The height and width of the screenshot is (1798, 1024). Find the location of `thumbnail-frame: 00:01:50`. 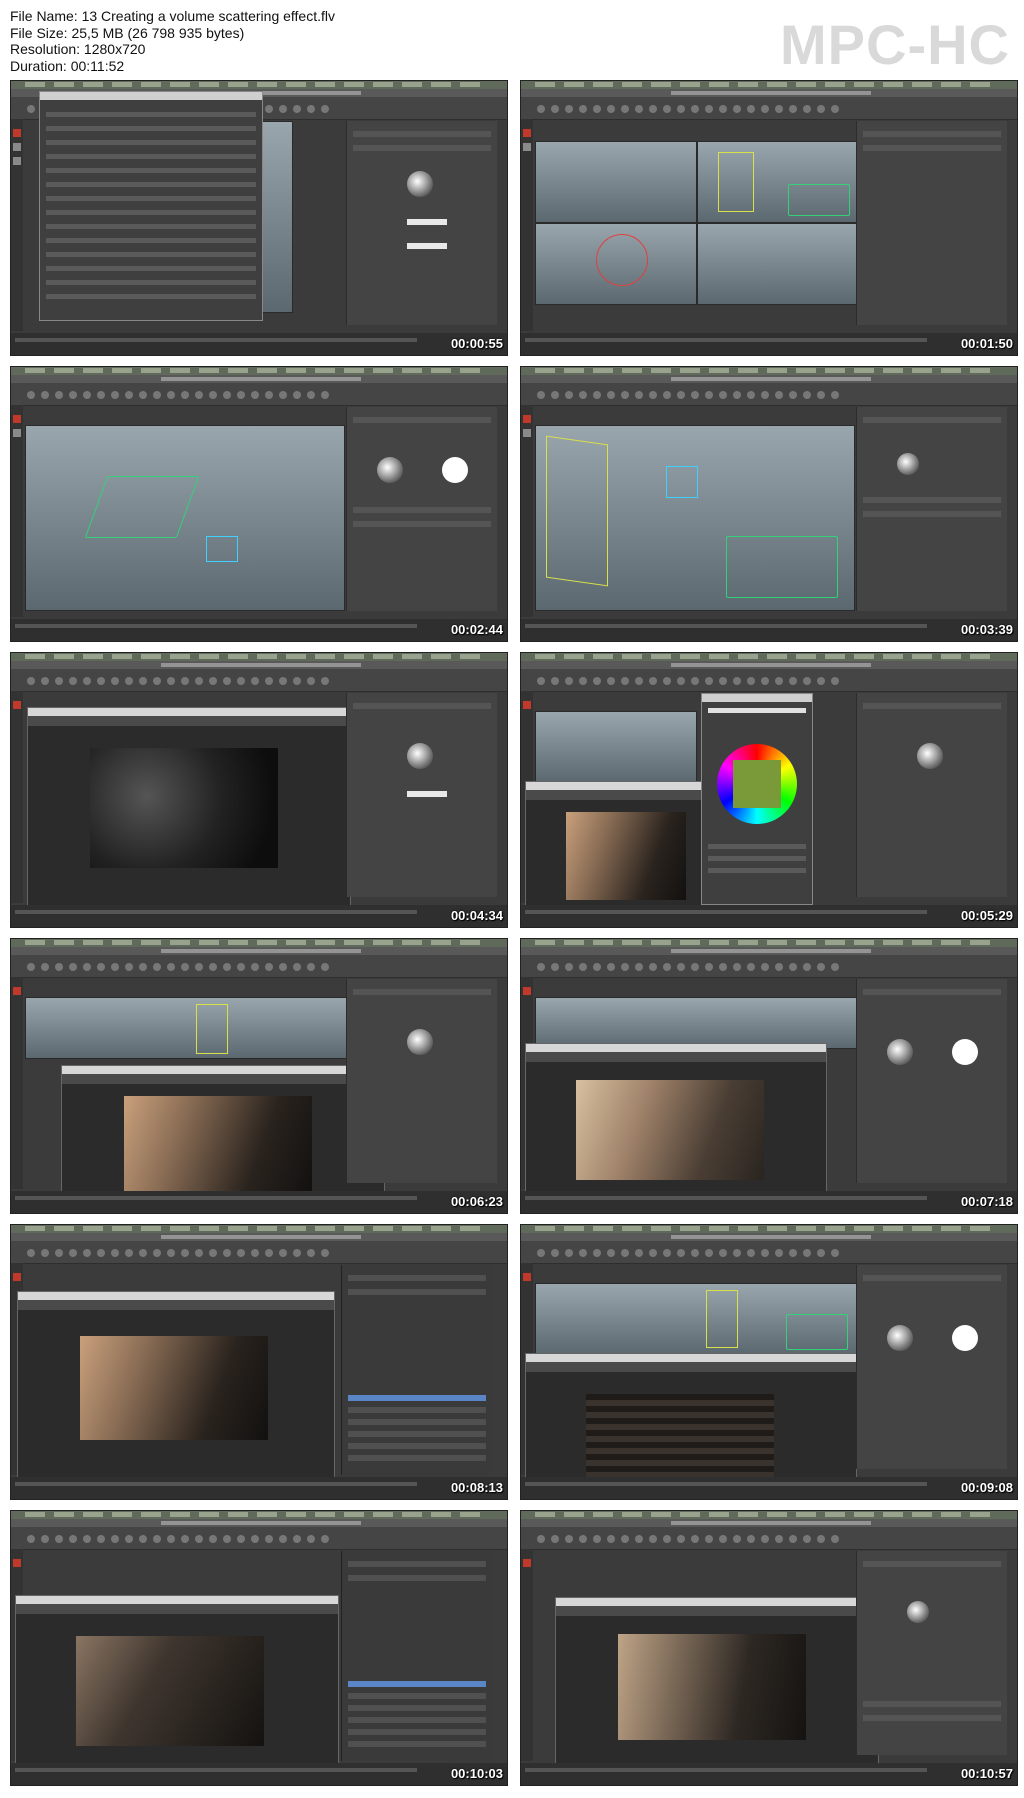

thumbnail-frame: 00:01:50 is located at coordinates (769, 218).